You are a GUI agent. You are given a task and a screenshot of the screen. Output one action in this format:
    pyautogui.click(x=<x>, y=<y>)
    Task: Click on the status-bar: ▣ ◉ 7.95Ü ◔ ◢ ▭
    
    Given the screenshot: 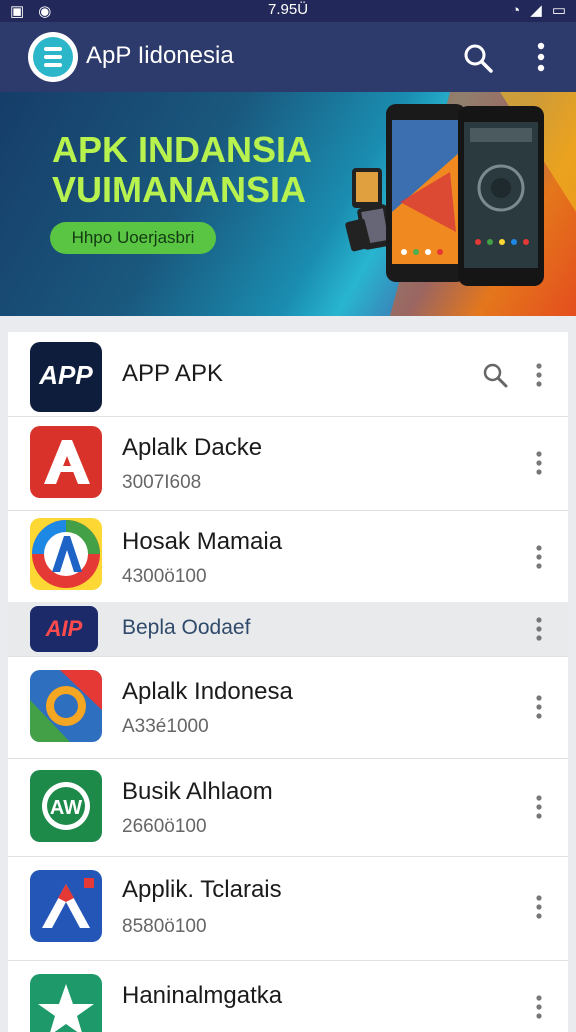 What is the action you would take?
    pyautogui.click(x=288, y=11)
    